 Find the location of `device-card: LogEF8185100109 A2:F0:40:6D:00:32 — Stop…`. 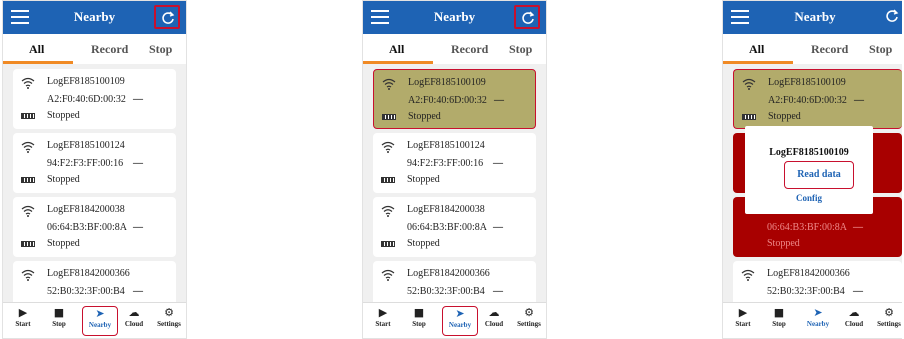

device-card: LogEF8185100109 A2:F0:40:6D:00:32 — Stop… is located at coordinates (94, 99).